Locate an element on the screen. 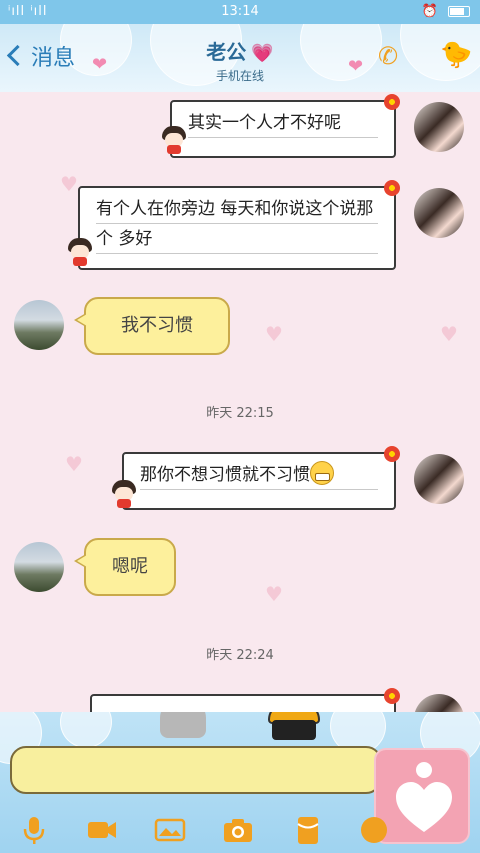  contact-title: 老公 💗 手机在线 is located at coordinates (240, 60).